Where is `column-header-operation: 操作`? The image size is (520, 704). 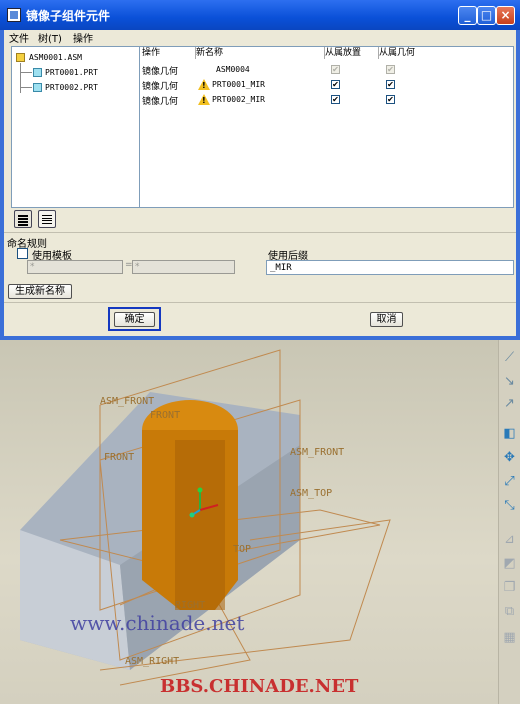 column-header-operation: 操作 is located at coordinates (169, 53).